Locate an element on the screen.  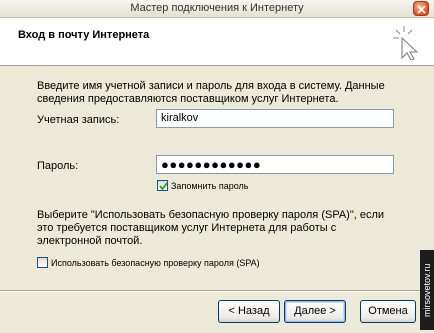
window-title: Мастер подключения к Интернету is located at coordinates (217, 8).